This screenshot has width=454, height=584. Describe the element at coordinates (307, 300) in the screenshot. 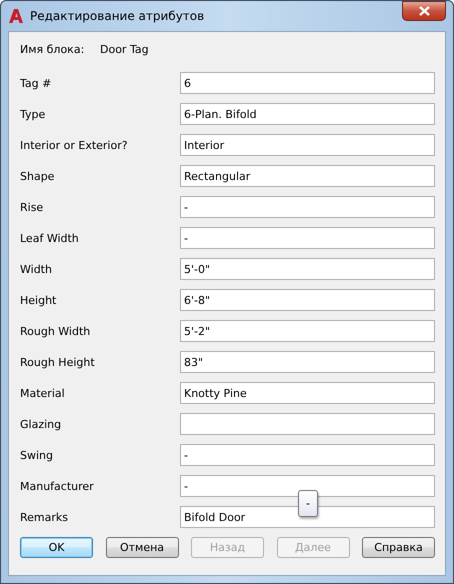

I see `input-field: 6'-8"` at that location.